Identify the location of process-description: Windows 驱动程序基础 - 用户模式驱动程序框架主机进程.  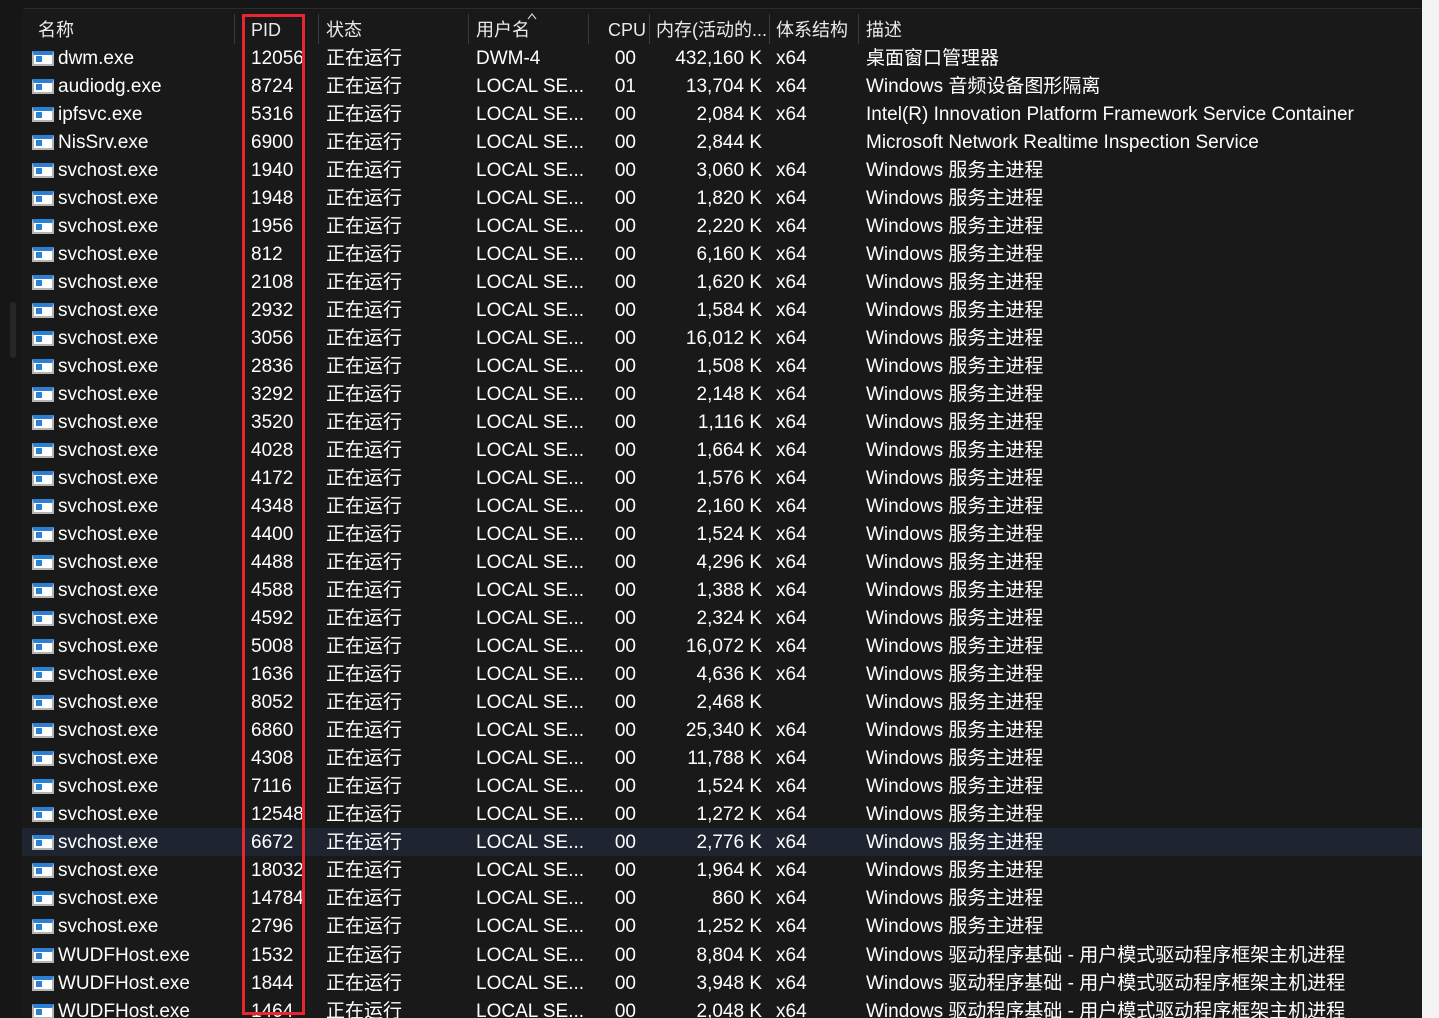
(1106, 1009).